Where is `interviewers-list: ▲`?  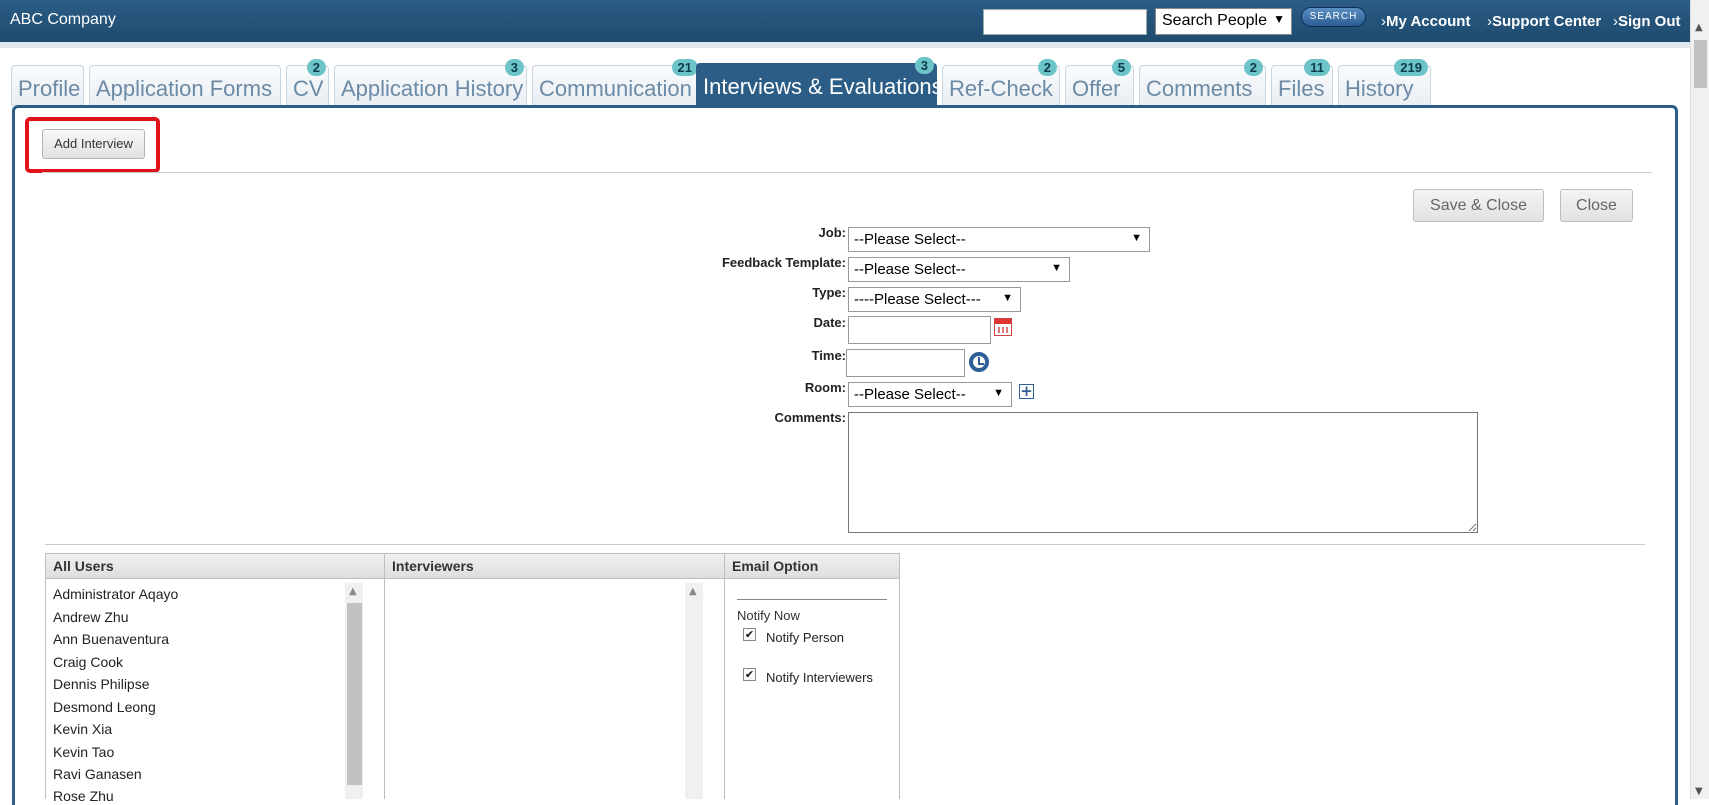
interviewers-list: ▲ is located at coordinates (554, 689).